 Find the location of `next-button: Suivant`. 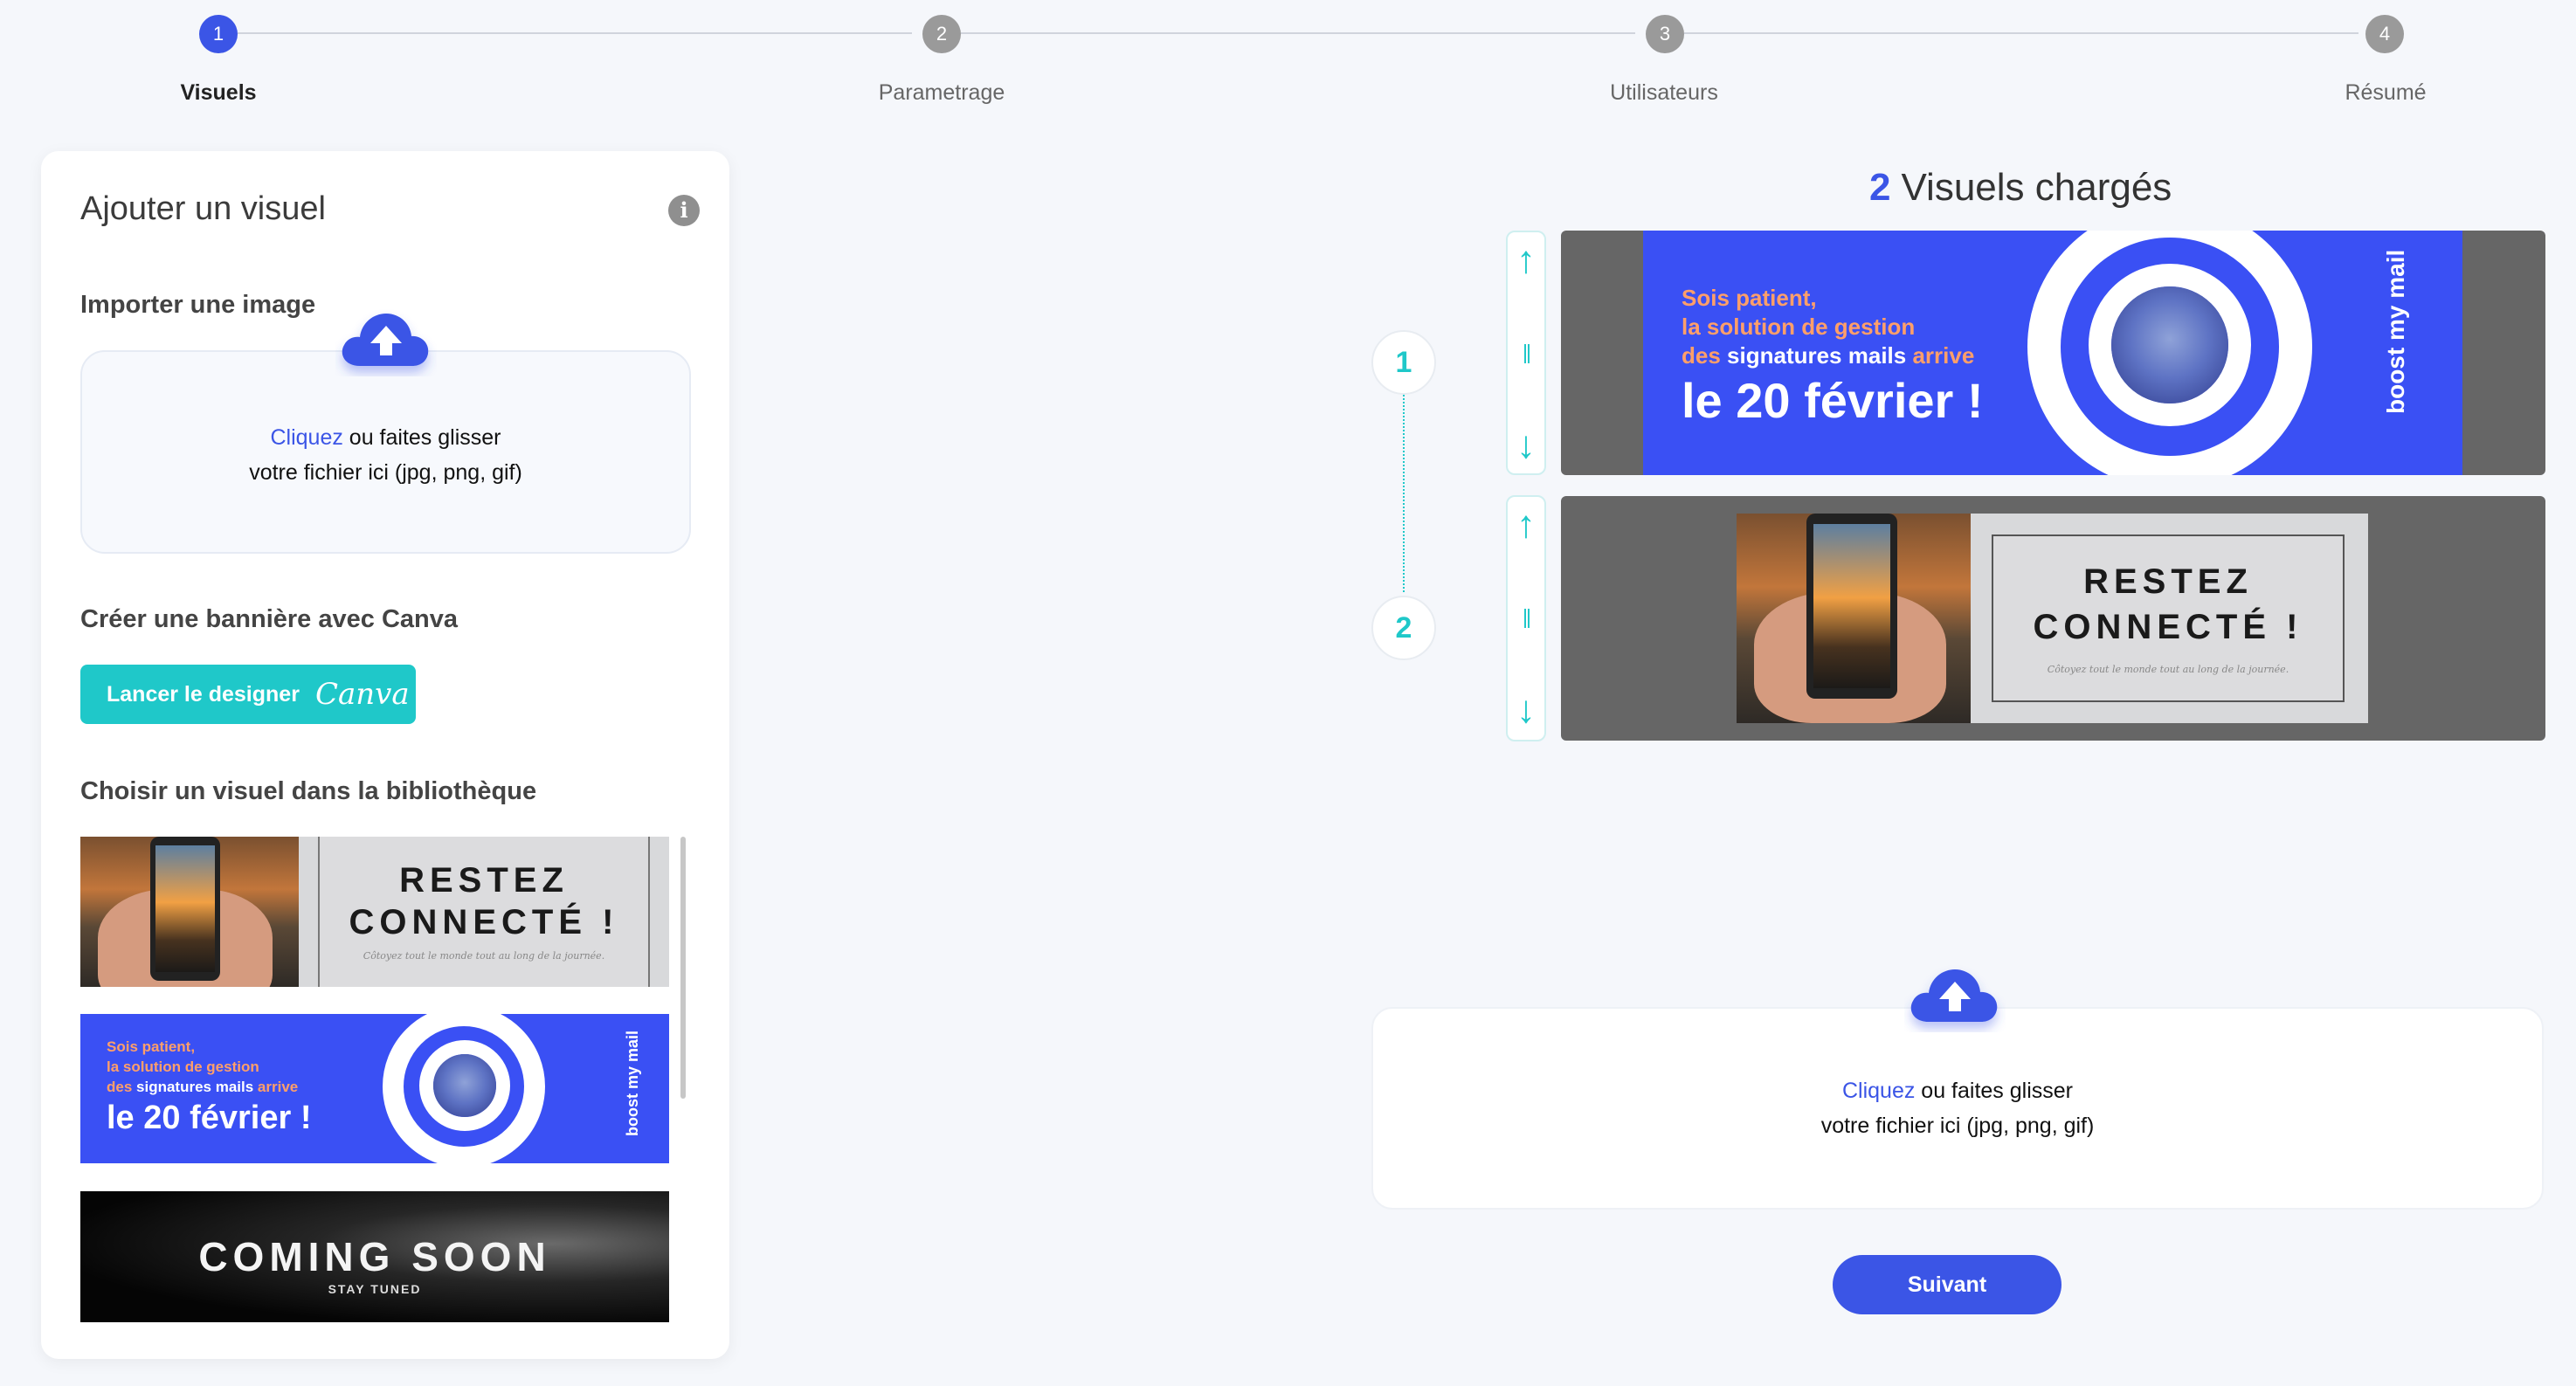

next-button: Suivant is located at coordinates (1947, 1284).